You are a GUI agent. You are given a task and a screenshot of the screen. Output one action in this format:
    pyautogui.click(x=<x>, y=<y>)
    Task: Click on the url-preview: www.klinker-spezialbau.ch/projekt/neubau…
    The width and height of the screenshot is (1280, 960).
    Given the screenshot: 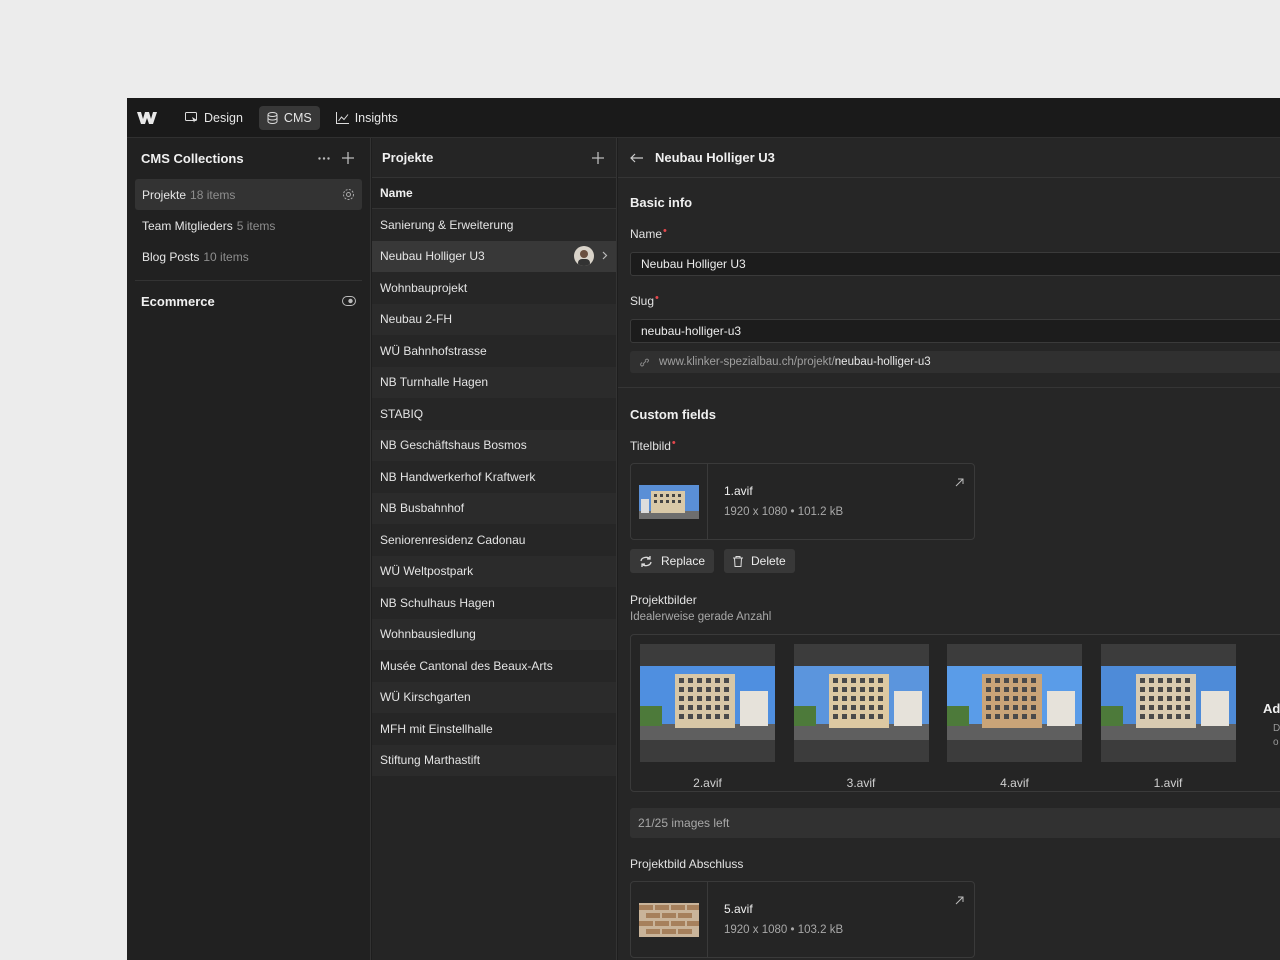 What is the action you would take?
    pyautogui.click(x=955, y=362)
    